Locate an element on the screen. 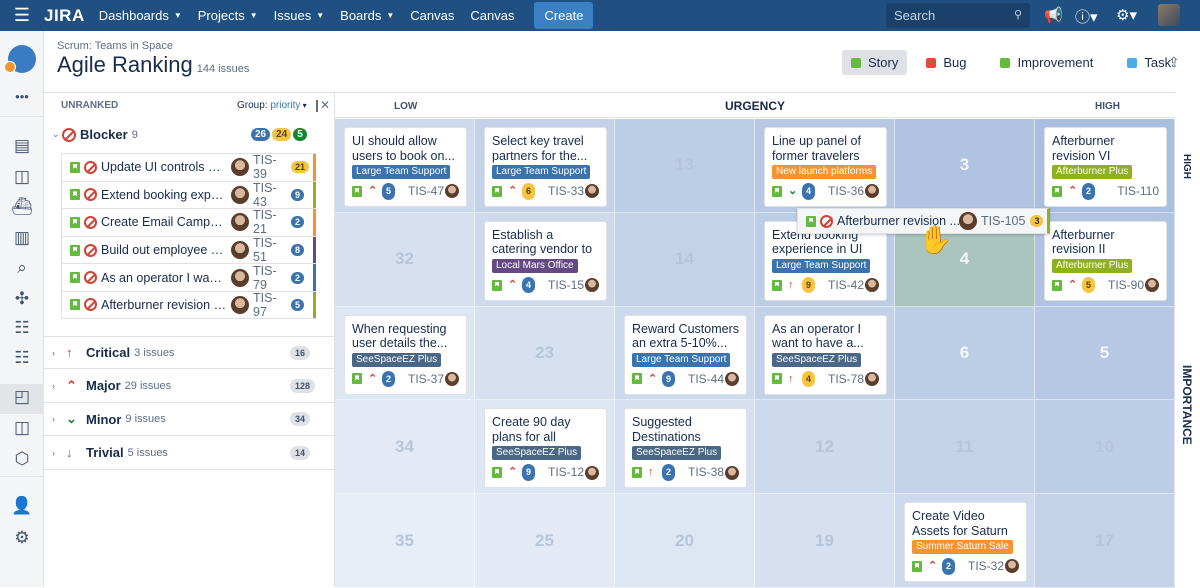 The height and width of the screenshot is (588, 1200). user-avatar is located at coordinates (1169, 15).